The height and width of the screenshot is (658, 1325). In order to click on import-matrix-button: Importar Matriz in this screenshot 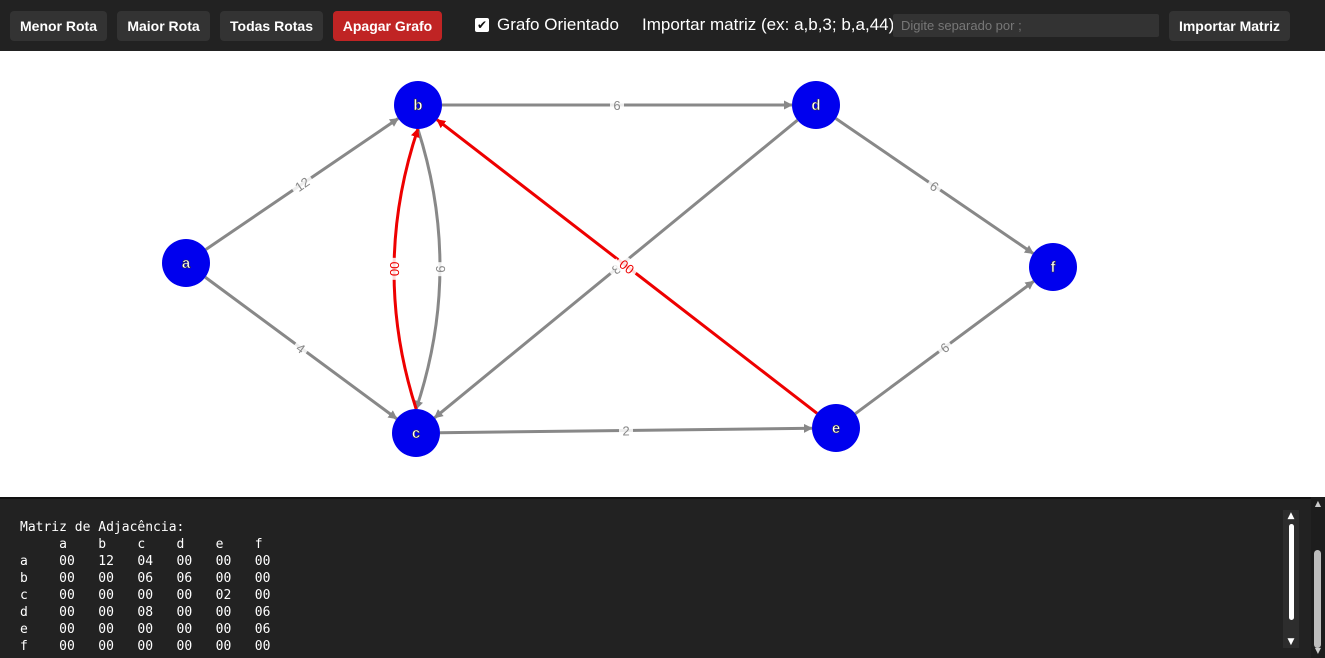, I will do `click(1229, 26)`.